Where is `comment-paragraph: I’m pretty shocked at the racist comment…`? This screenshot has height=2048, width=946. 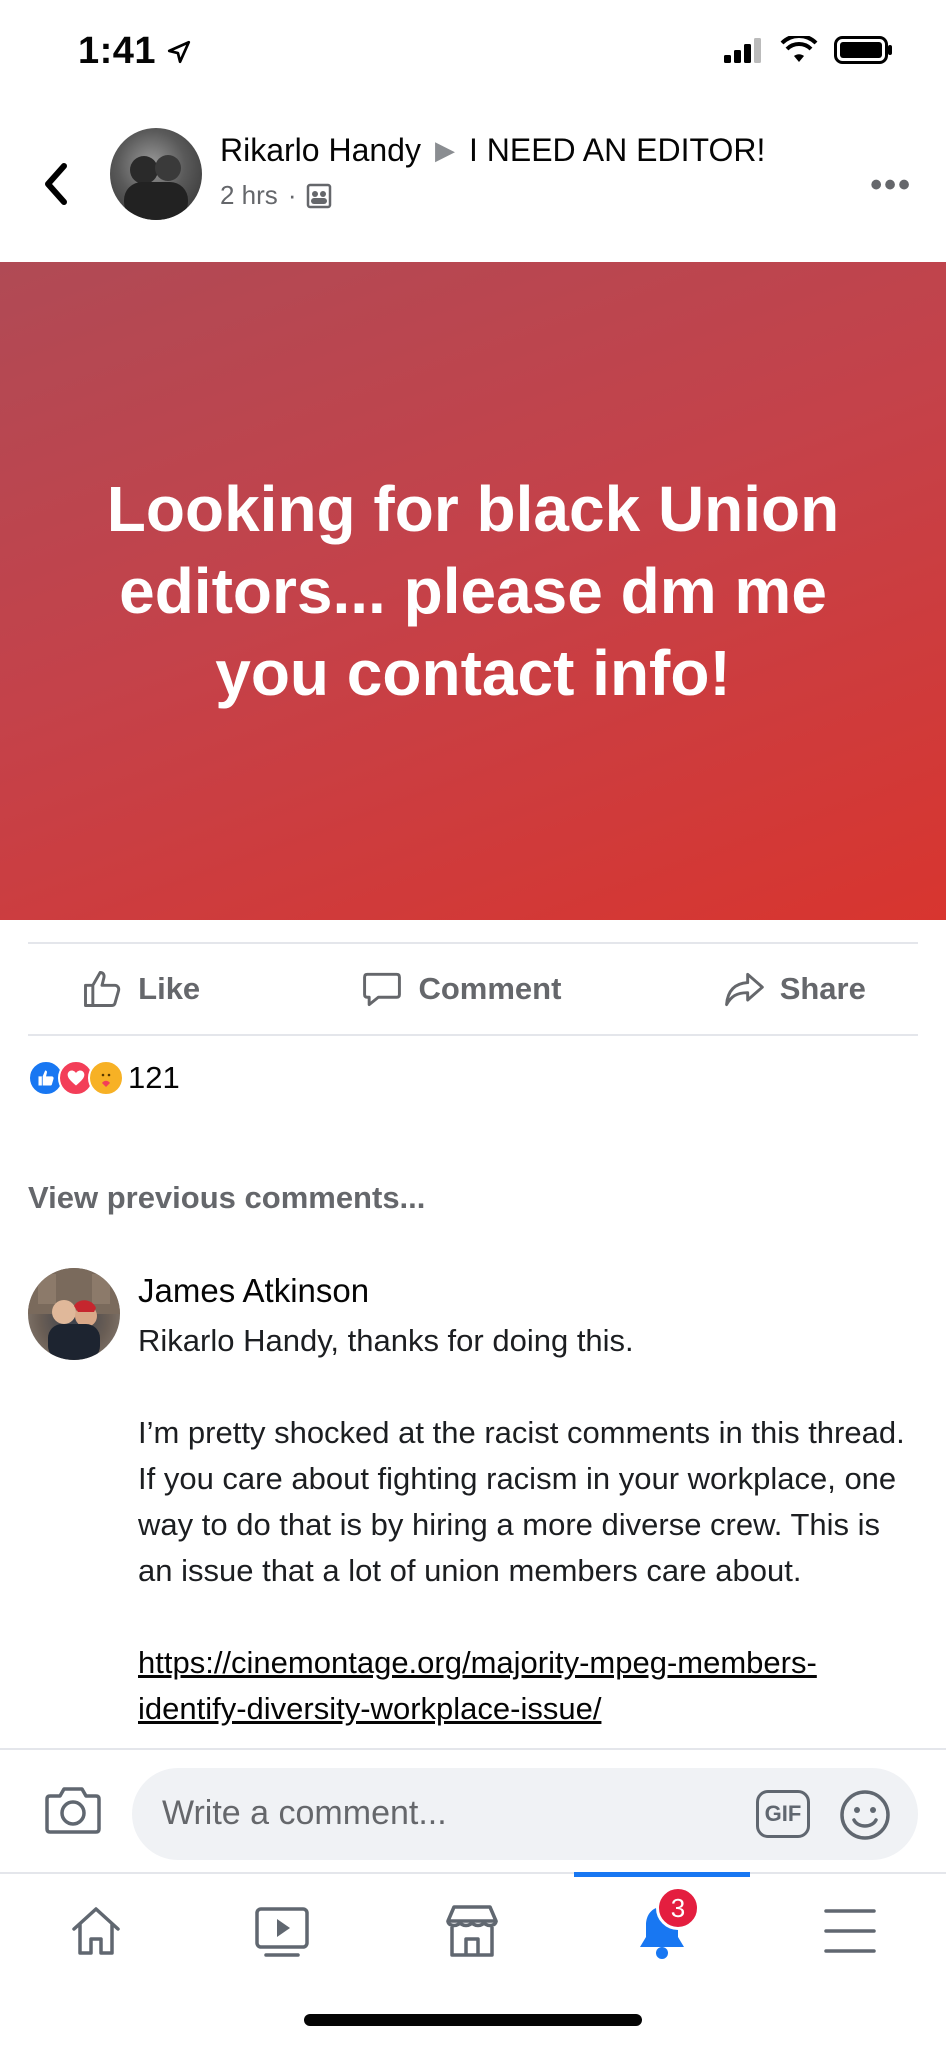
comment-paragraph: I’m pretty shocked at the racist comment… is located at coordinates (521, 1501).